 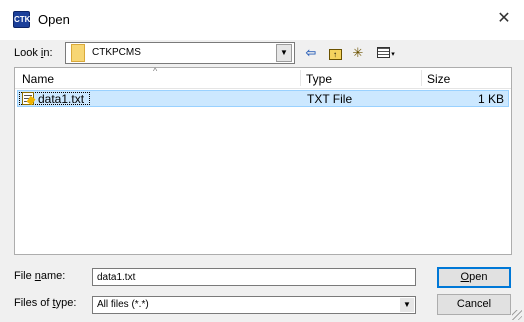 I want to click on resize-grip-icon, so click(x=517, y=315).